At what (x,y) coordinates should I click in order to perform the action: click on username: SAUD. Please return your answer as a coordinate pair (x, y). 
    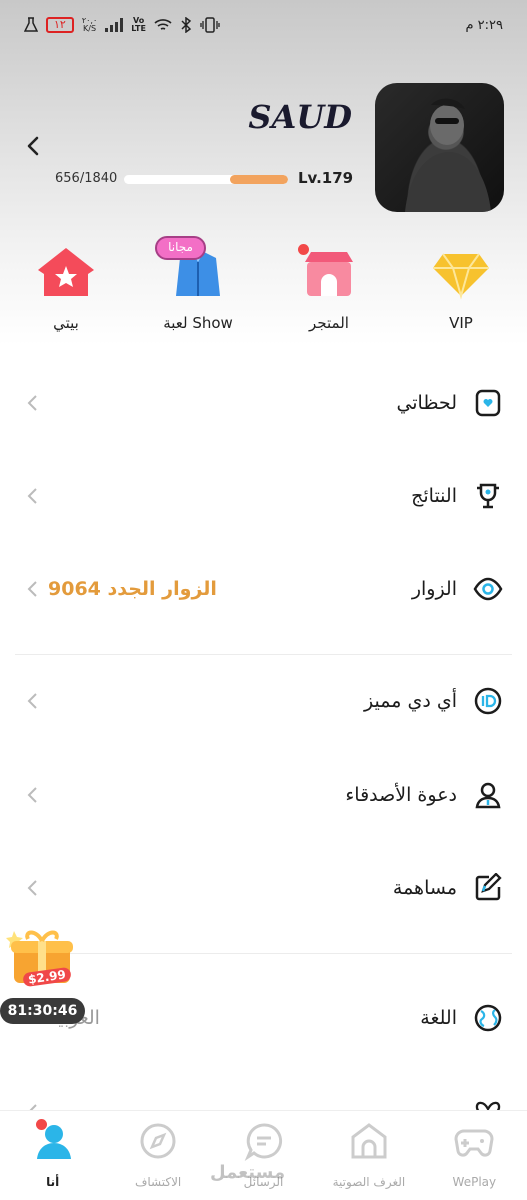
    Looking at the image, I should click on (300, 117).